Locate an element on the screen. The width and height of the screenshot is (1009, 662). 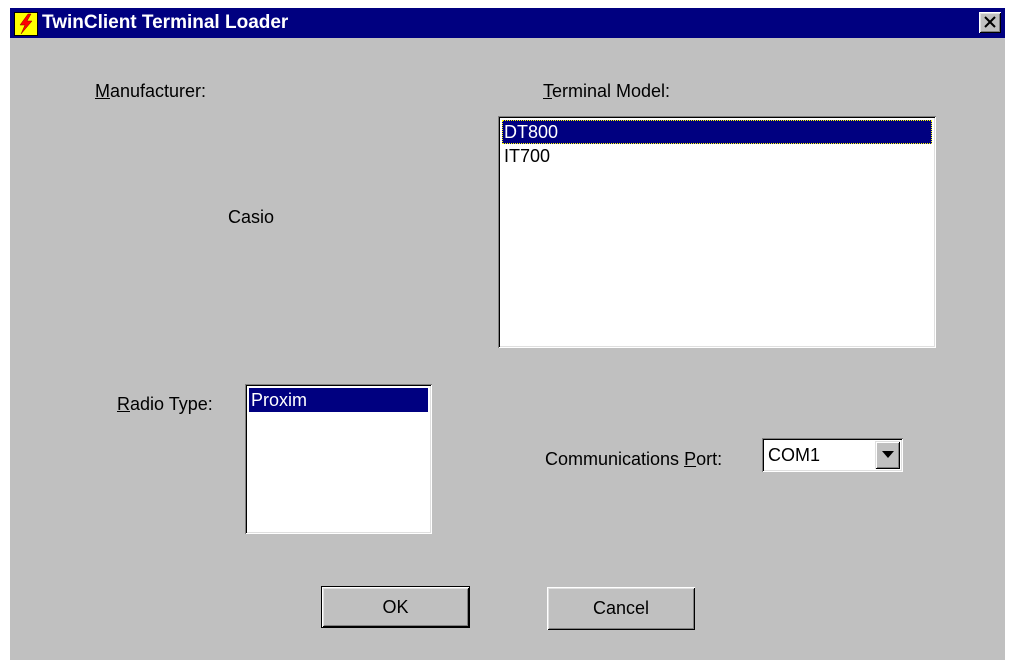
manufacturer-label: Manufacturer: is located at coordinates (151, 91).